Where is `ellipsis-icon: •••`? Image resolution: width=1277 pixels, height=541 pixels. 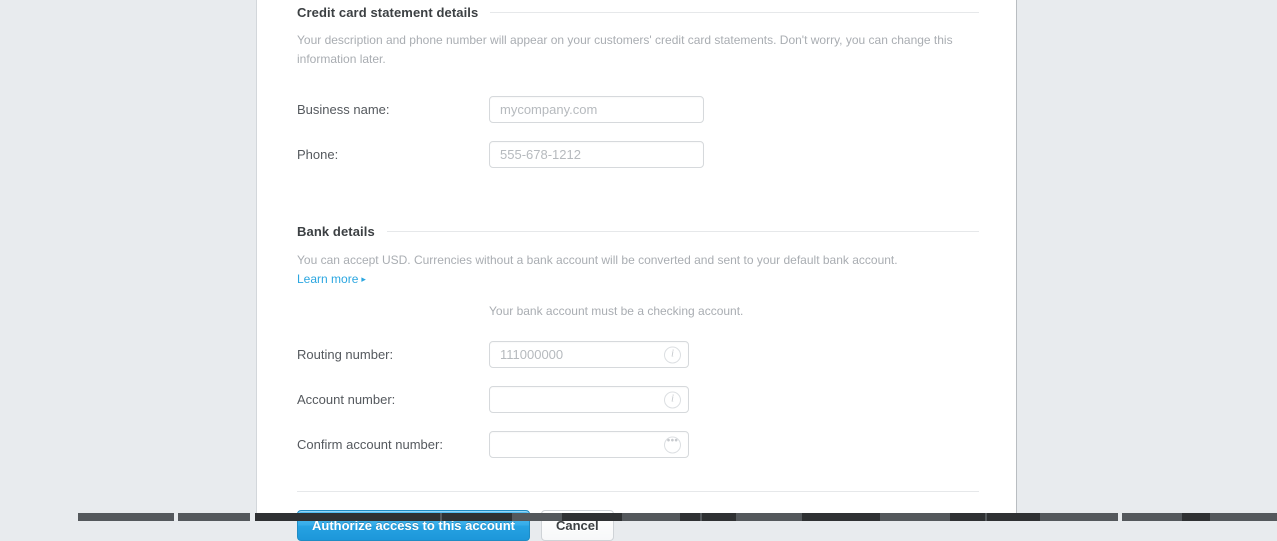
ellipsis-icon: ••• is located at coordinates (672, 444).